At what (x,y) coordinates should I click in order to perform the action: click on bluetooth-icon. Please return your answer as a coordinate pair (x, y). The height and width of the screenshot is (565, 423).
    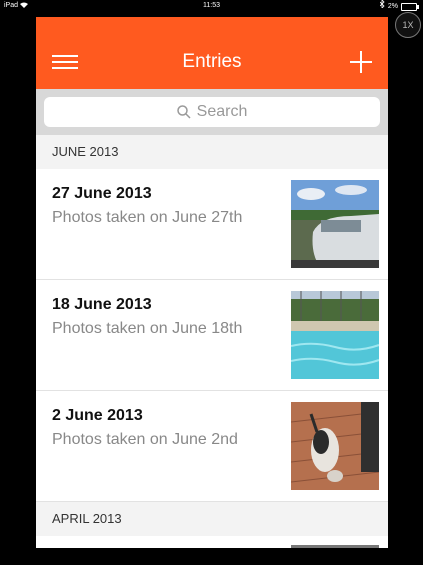
    Looking at the image, I should click on (382, 6).